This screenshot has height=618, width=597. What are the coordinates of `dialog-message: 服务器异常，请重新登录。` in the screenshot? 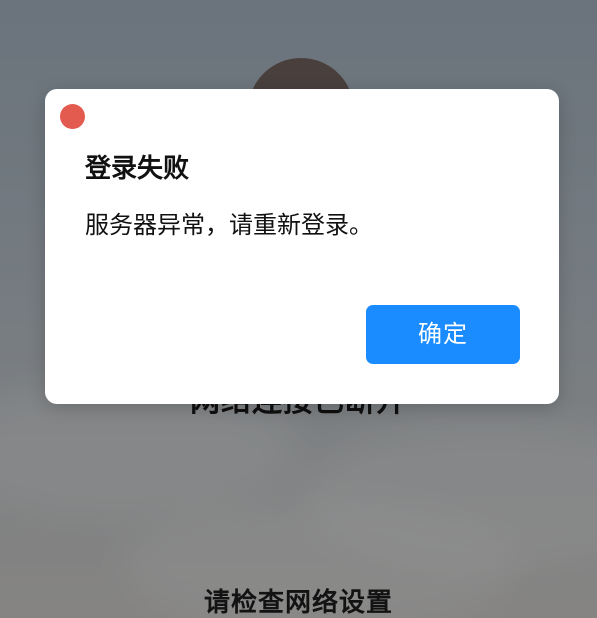 It's located at (229, 225).